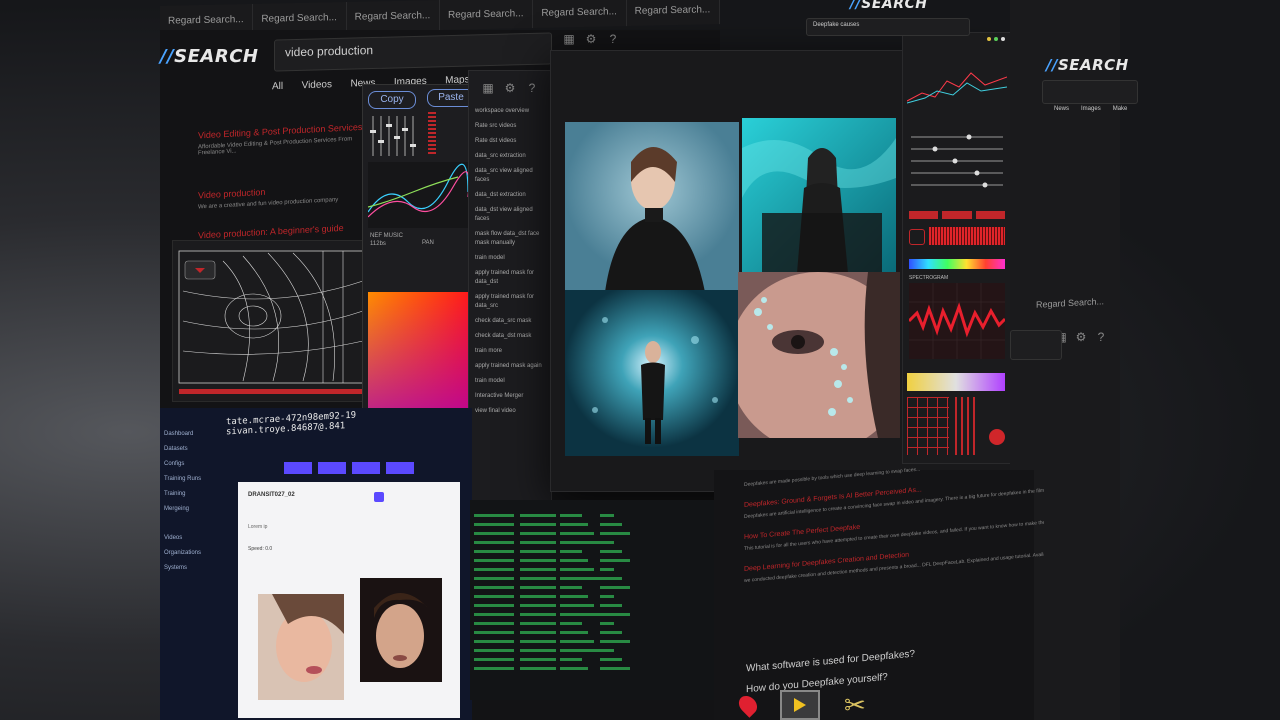 The width and height of the screenshot is (1280, 720). Describe the element at coordinates (957, 171) in the screenshot. I see `slider-bank` at that location.